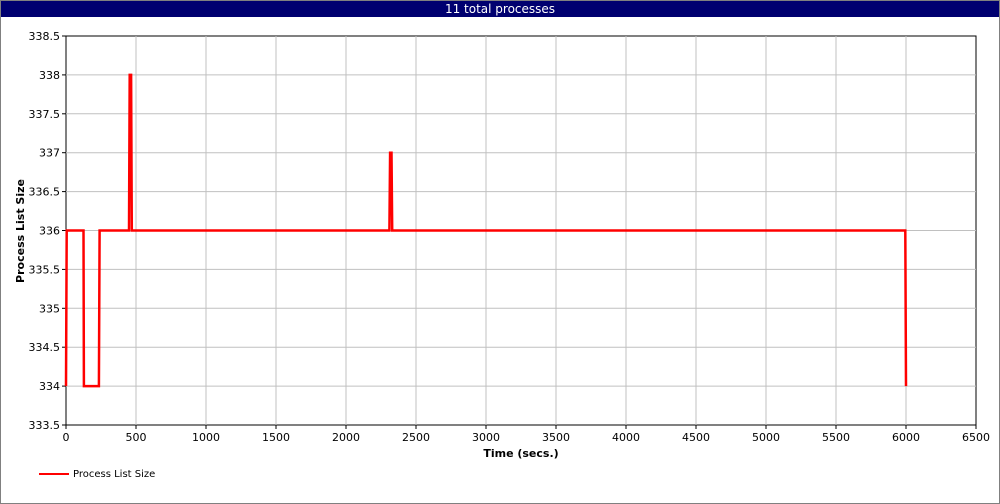 This screenshot has width=1000, height=504. I want to click on legend: Process List Size, so click(97, 474).